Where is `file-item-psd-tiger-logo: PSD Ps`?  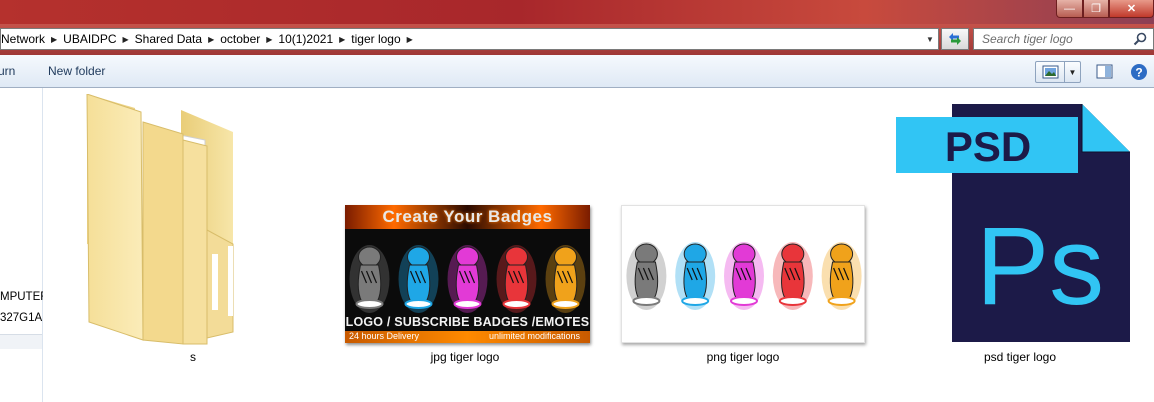 file-item-psd-tiger-logo: PSD Ps is located at coordinates (1016, 224).